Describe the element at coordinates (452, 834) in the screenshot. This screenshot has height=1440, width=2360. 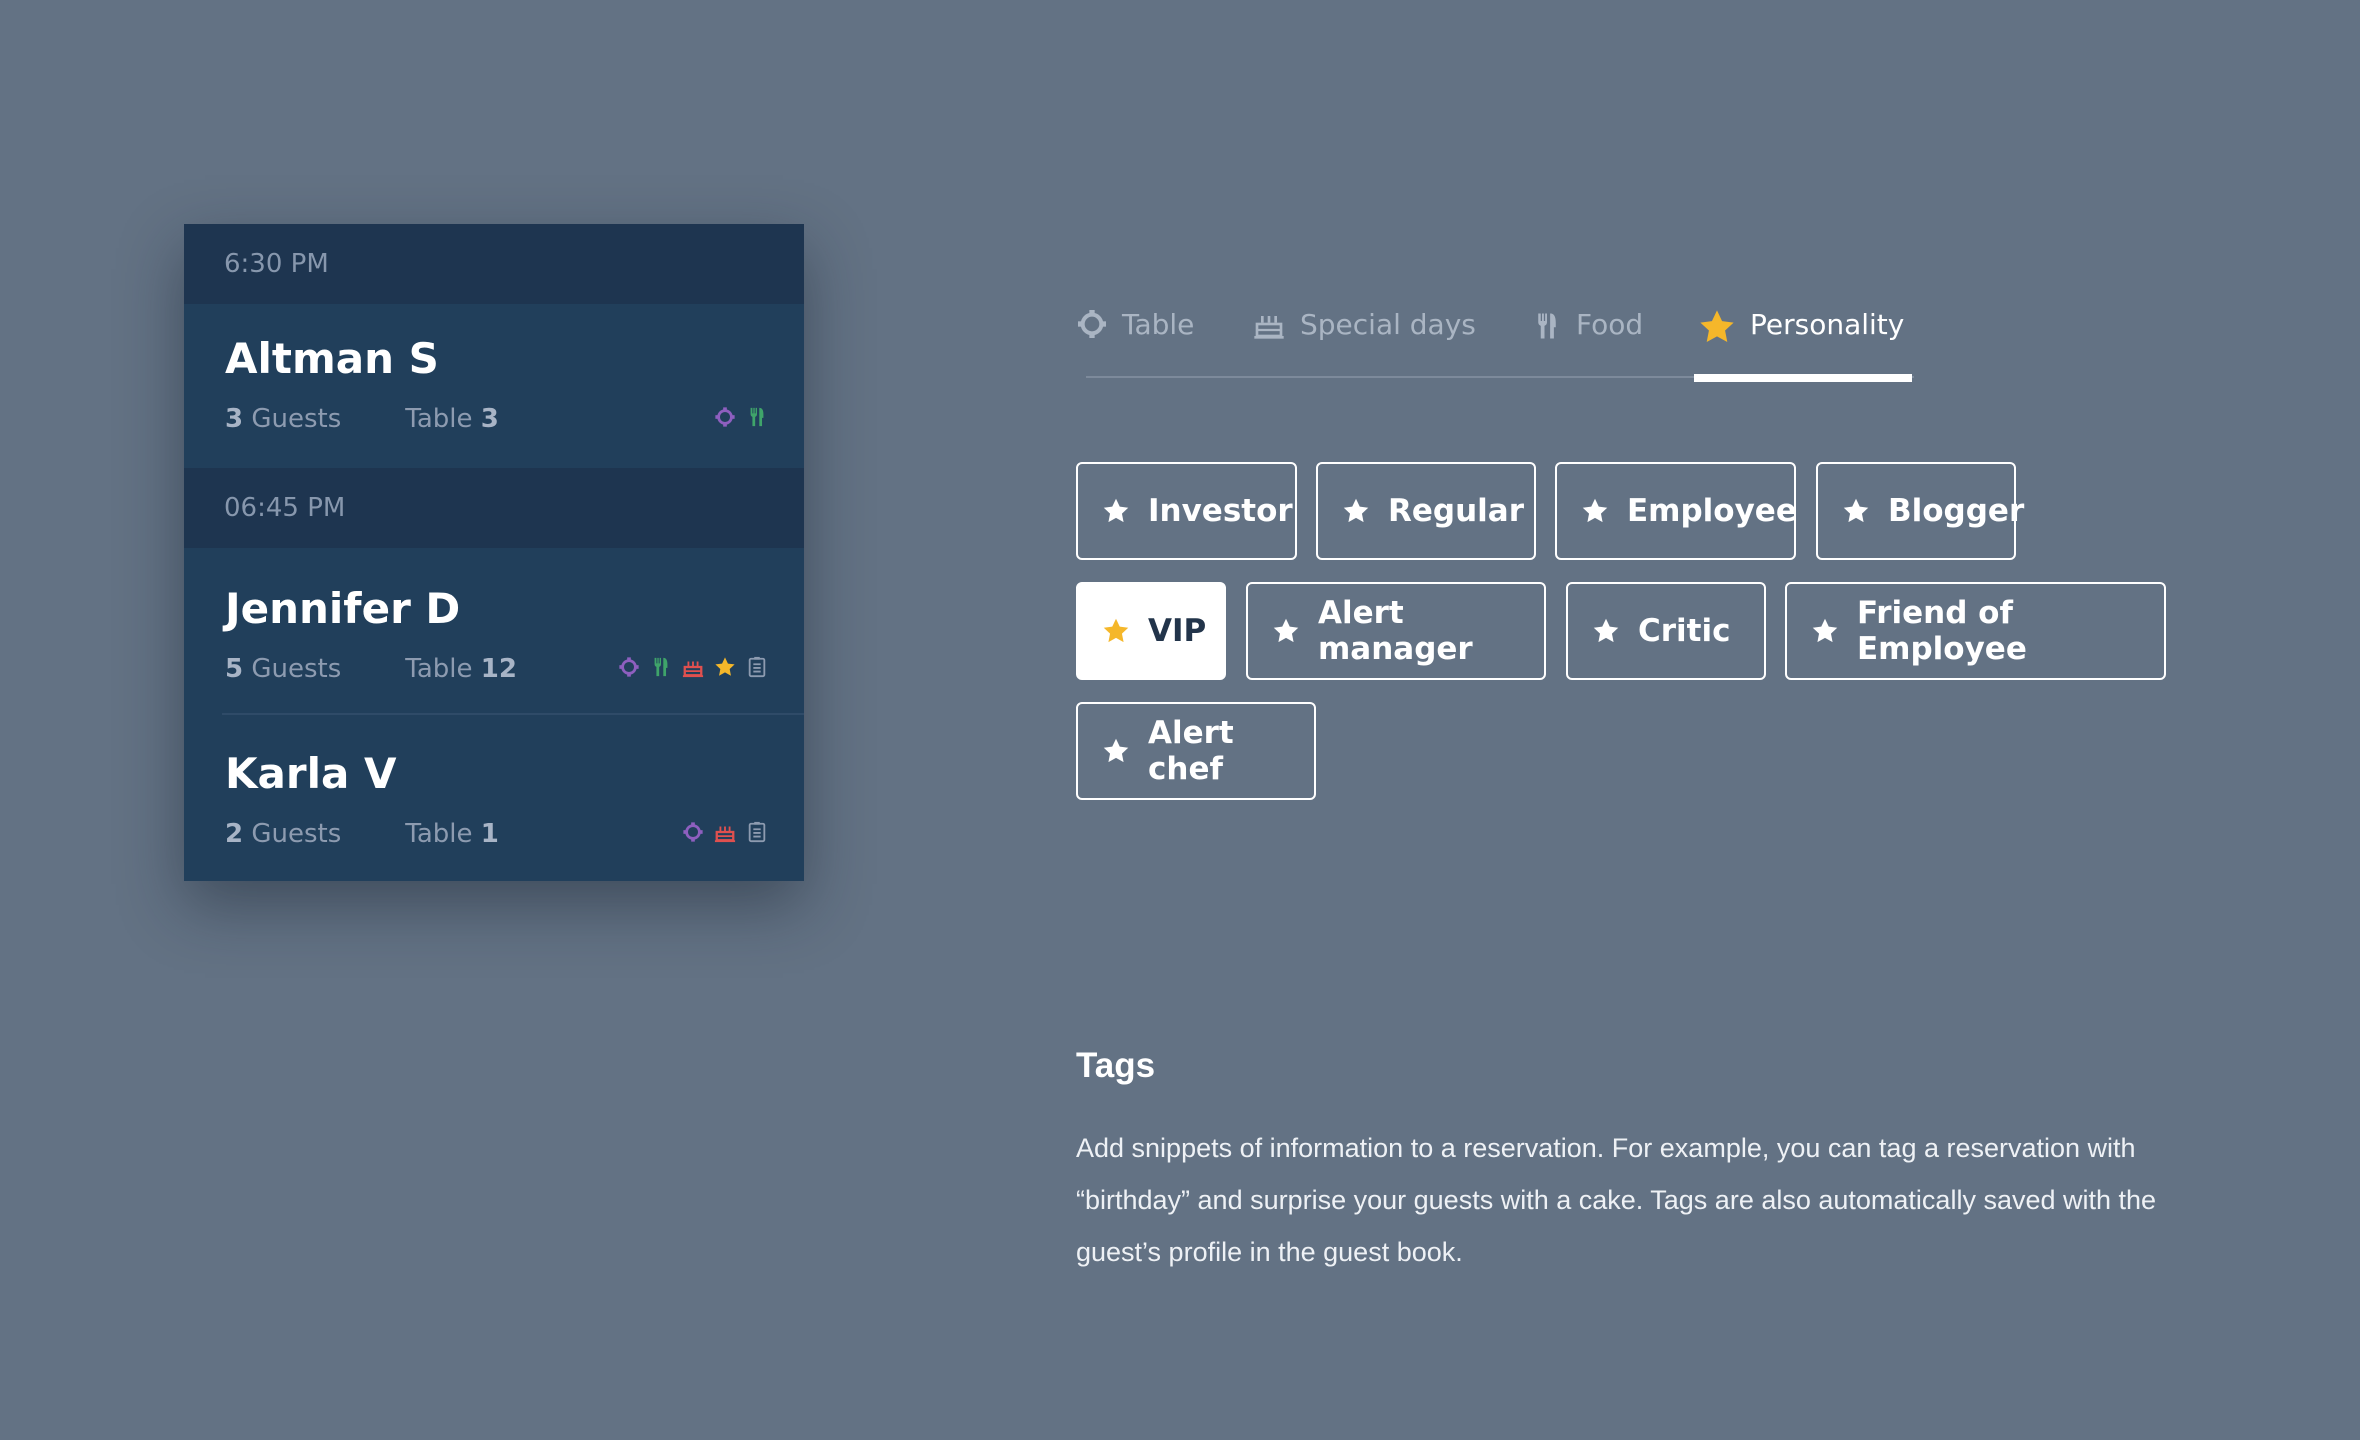
I see `table-assignment: Table 1` at that location.